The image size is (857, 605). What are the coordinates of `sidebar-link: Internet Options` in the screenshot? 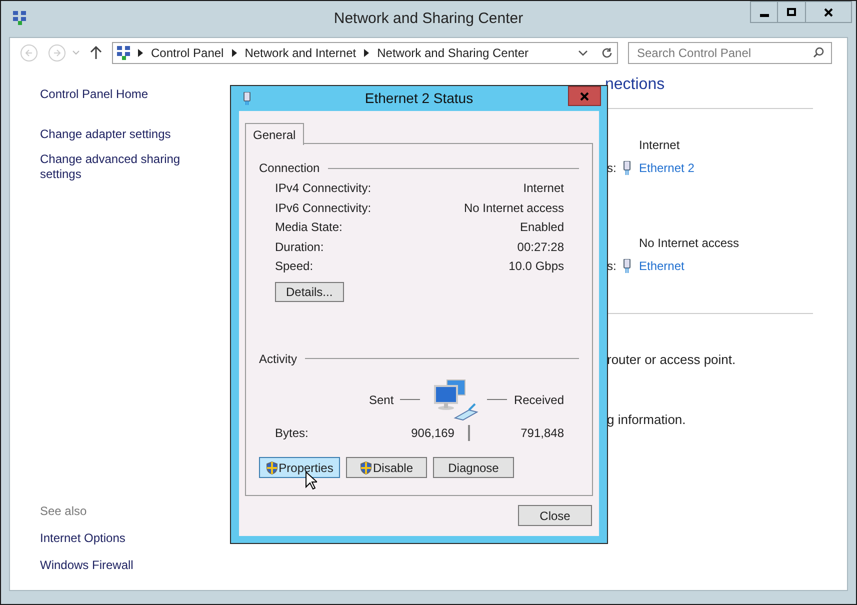 It's located at (137, 538).